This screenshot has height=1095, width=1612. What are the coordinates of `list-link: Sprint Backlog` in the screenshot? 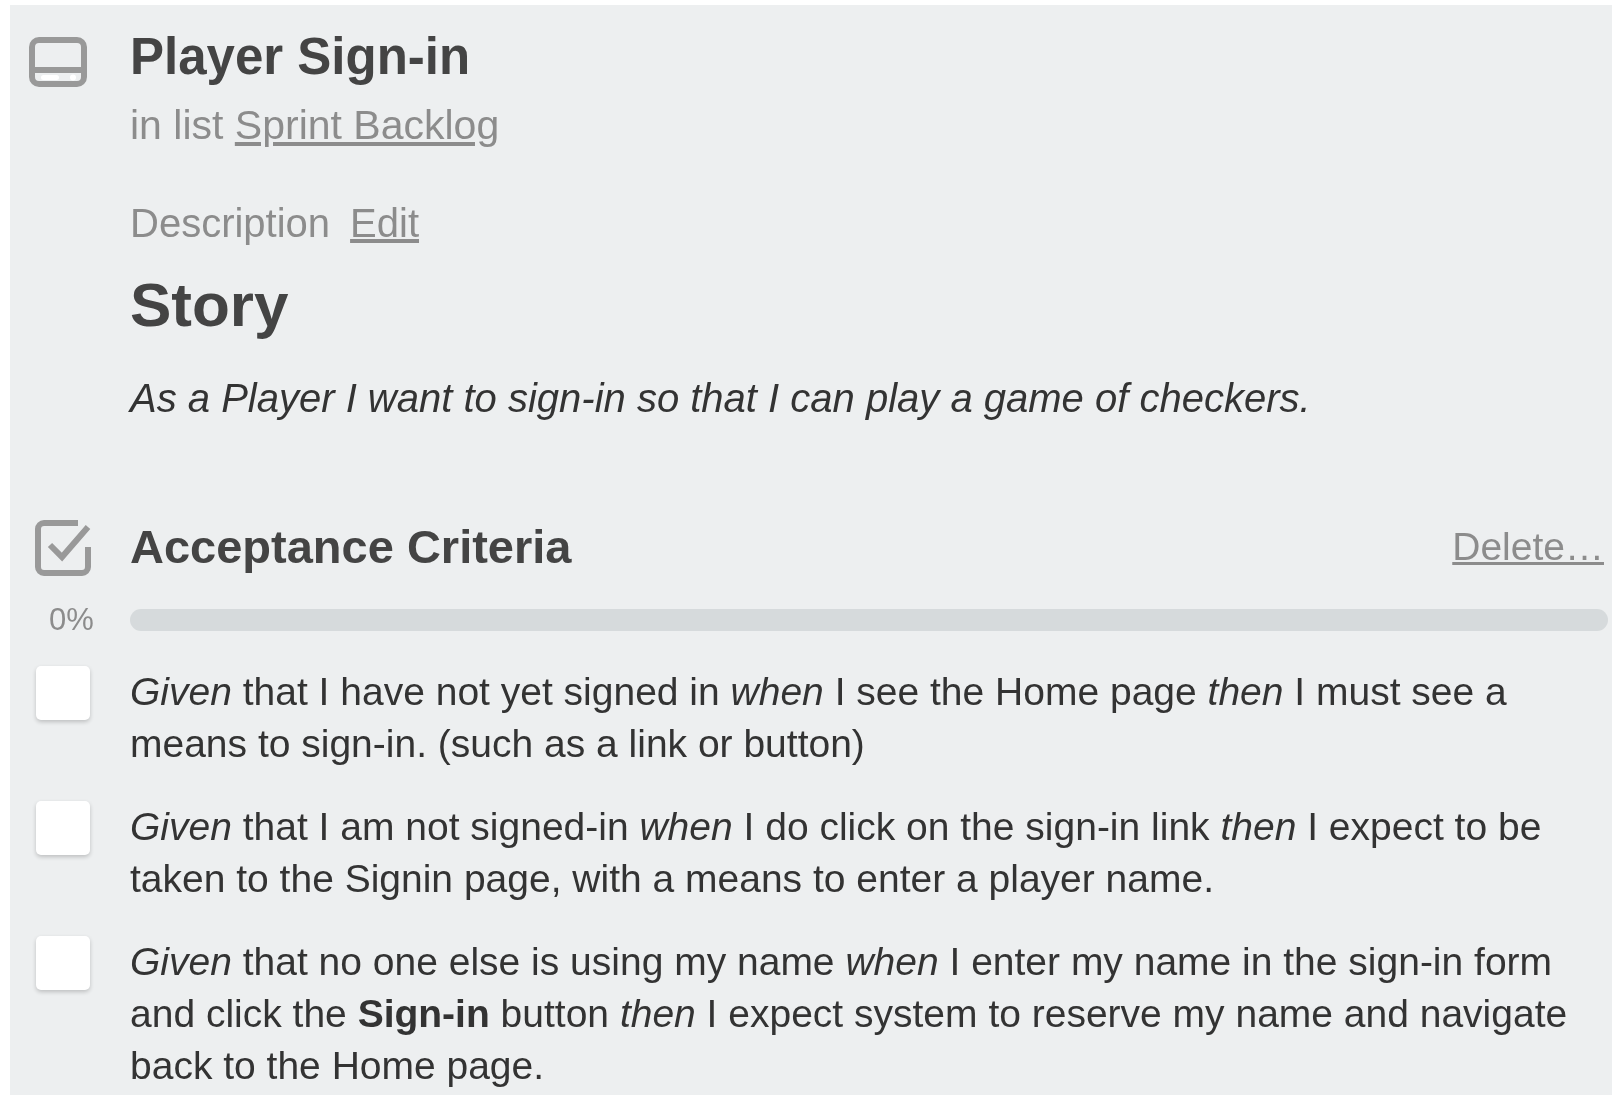 It's located at (367, 125).